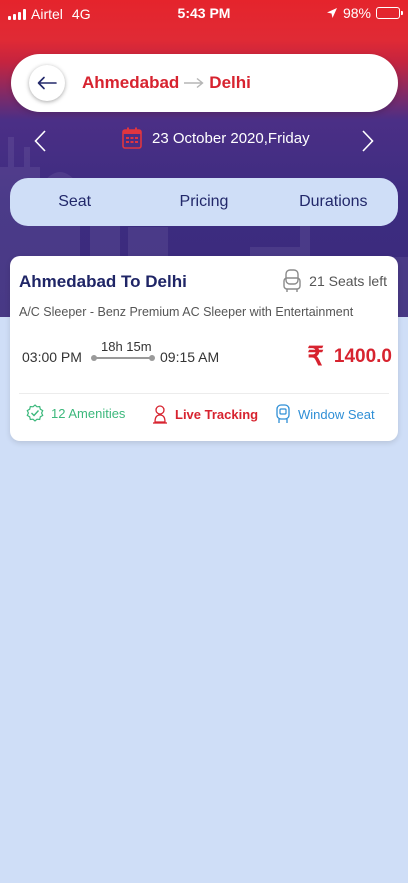  Describe the element at coordinates (103, 281) in the screenshot. I see `bus-route-title: Ahmedabad To Delhi` at that location.